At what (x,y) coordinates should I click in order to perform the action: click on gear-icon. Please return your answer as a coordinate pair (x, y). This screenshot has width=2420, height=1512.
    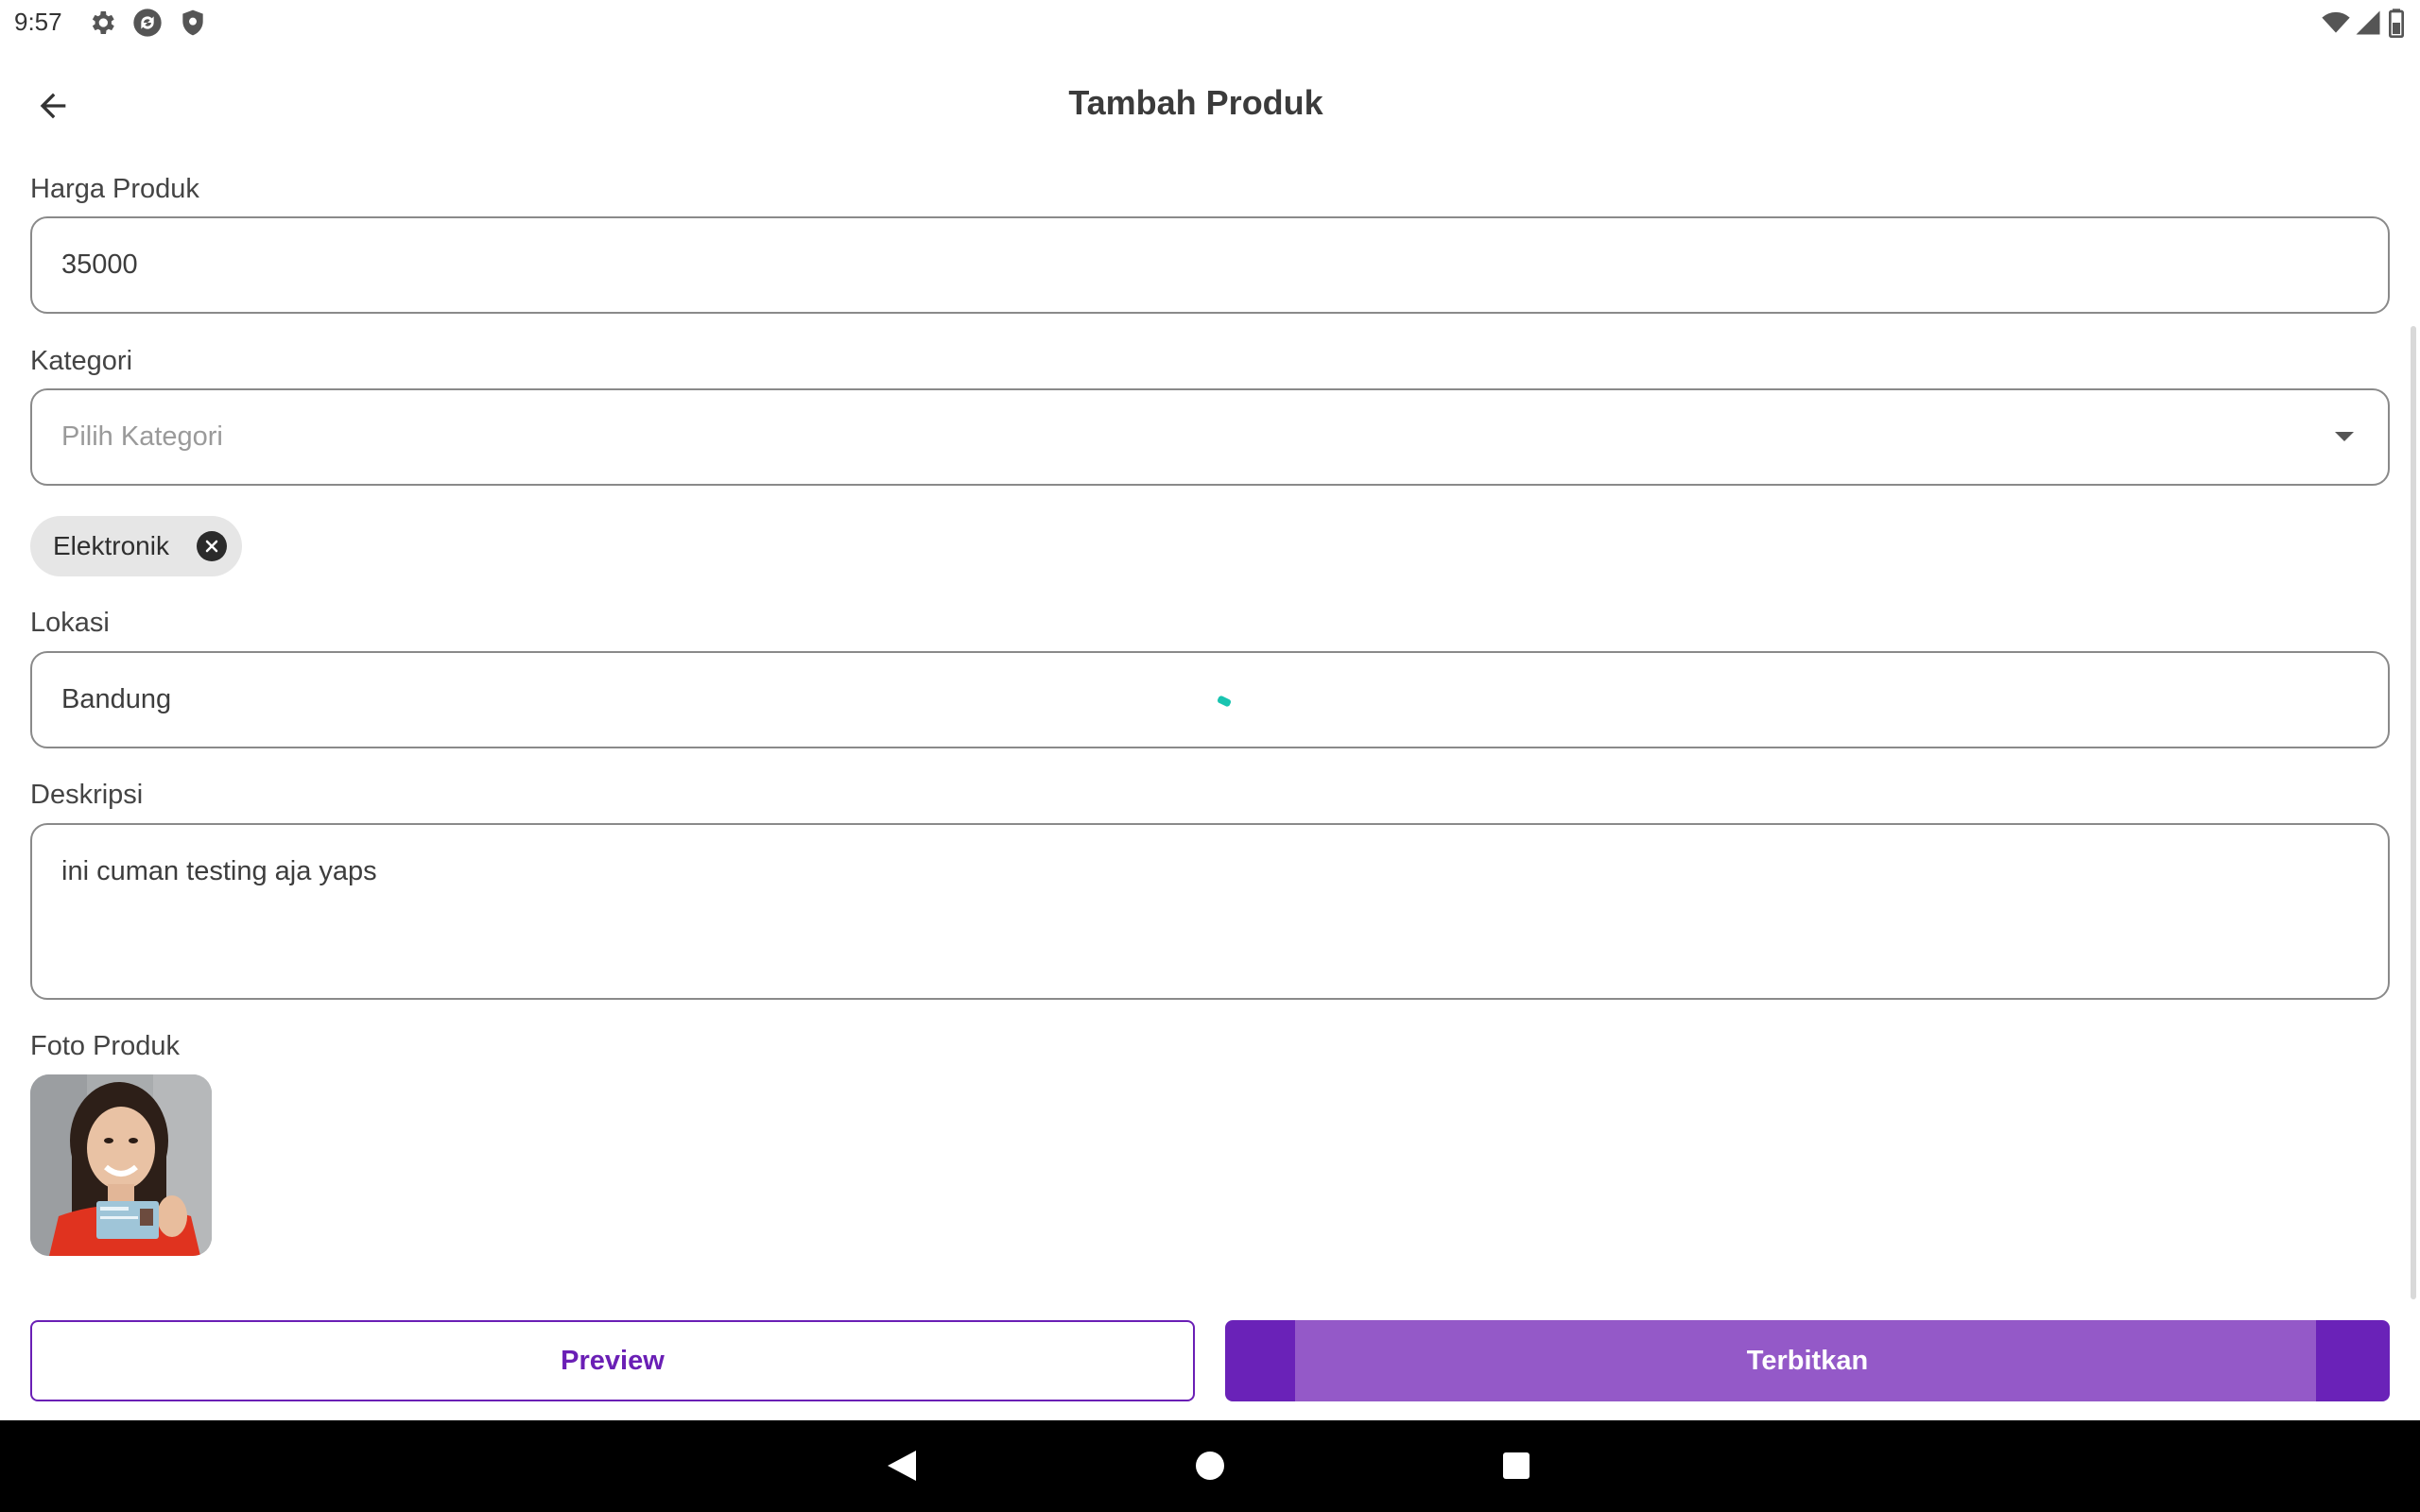
    Looking at the image, I should click on (102, 23).